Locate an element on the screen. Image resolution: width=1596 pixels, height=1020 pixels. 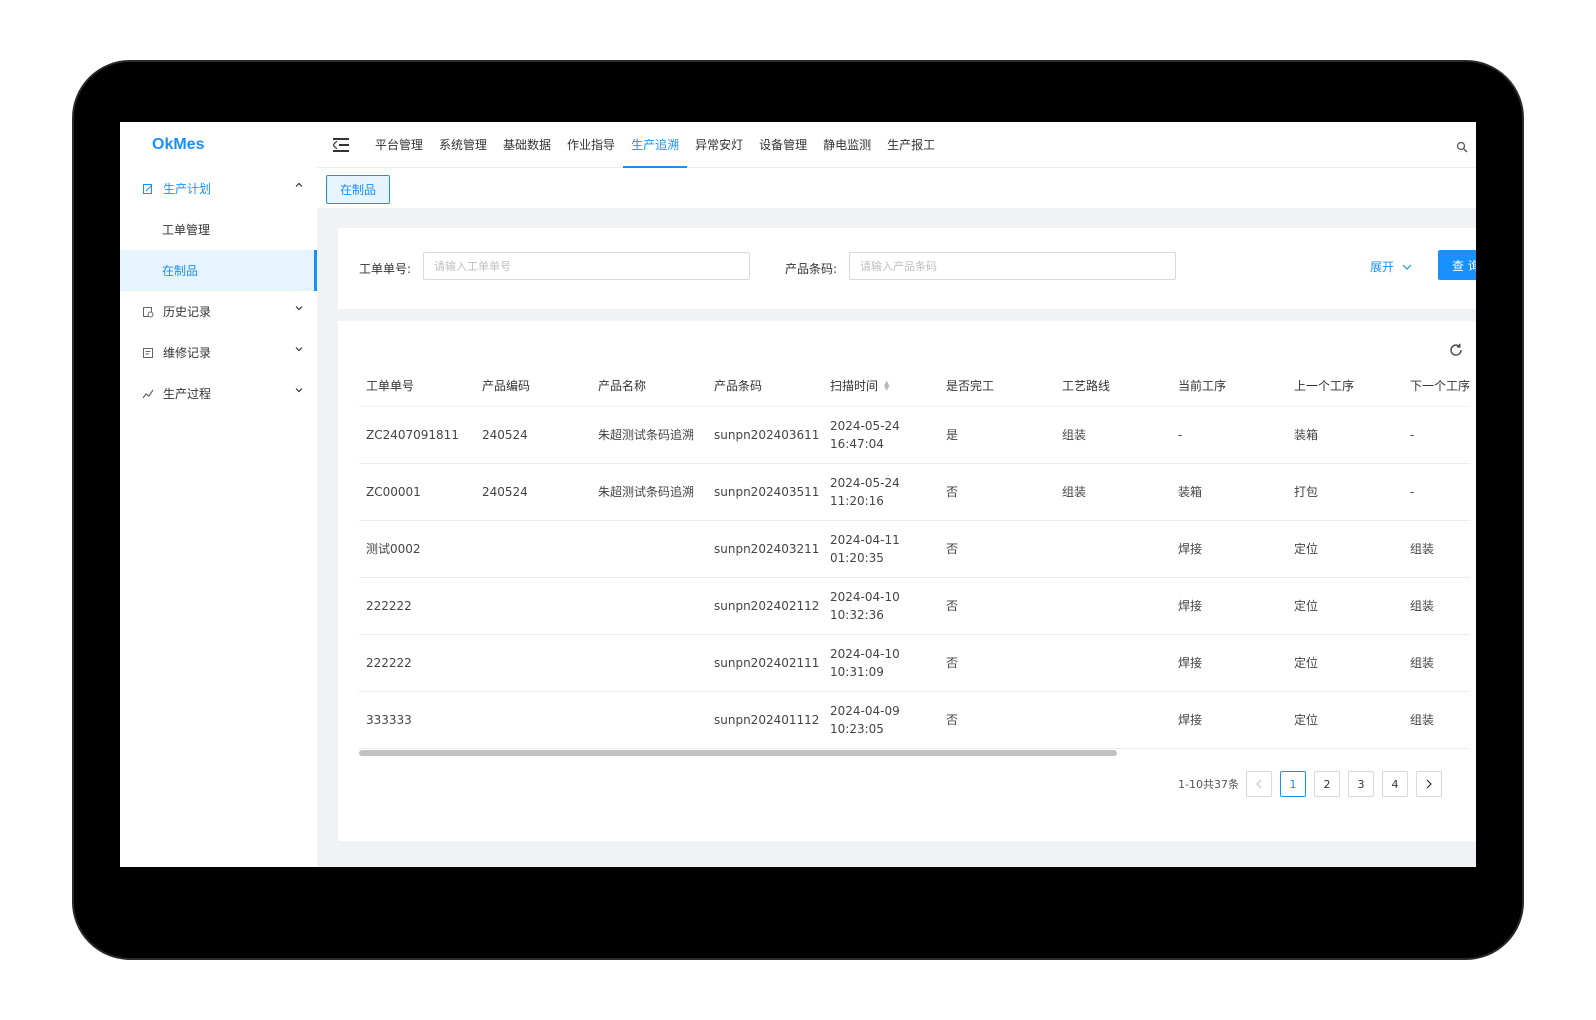
cell-product-code: 240524 is located at coordinates (533, 435).